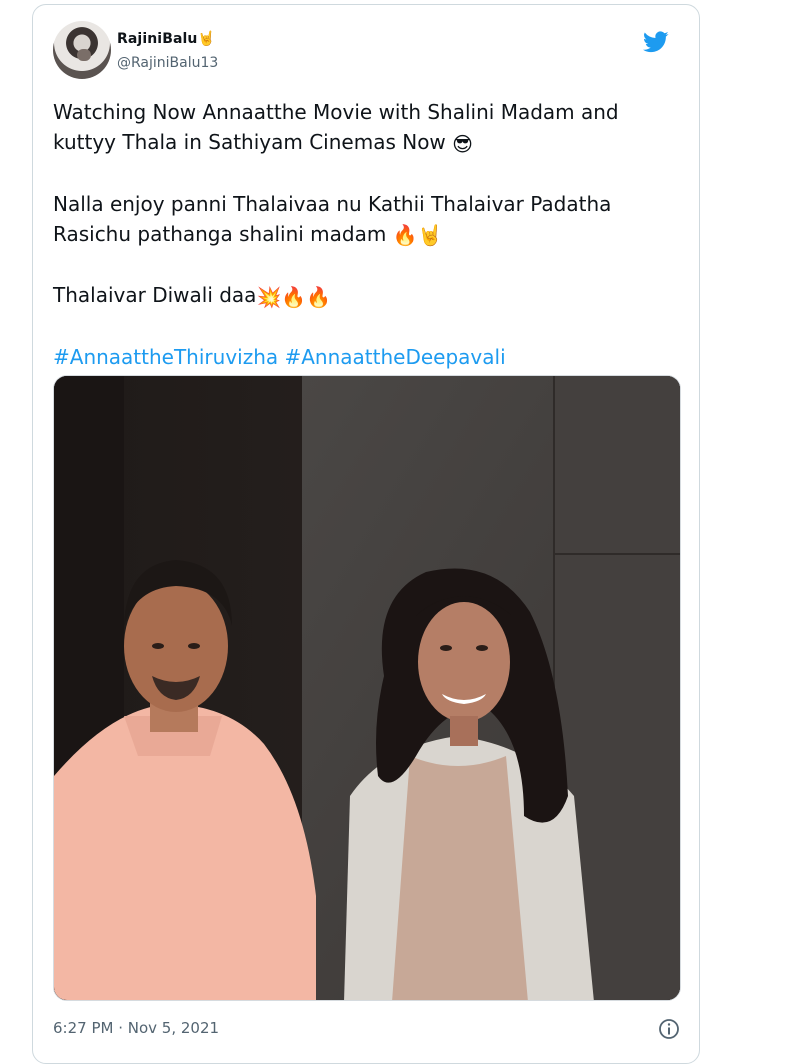  I want to click on user-handle: @RajiniBalu13, so click(167, 63).